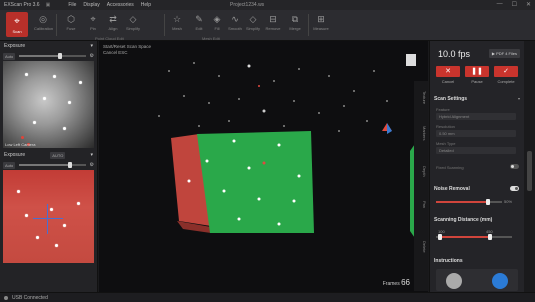 The width and height of the screenshot is (535, 302). I want to click on menu-accessories: Accessories, so click(120, 5).